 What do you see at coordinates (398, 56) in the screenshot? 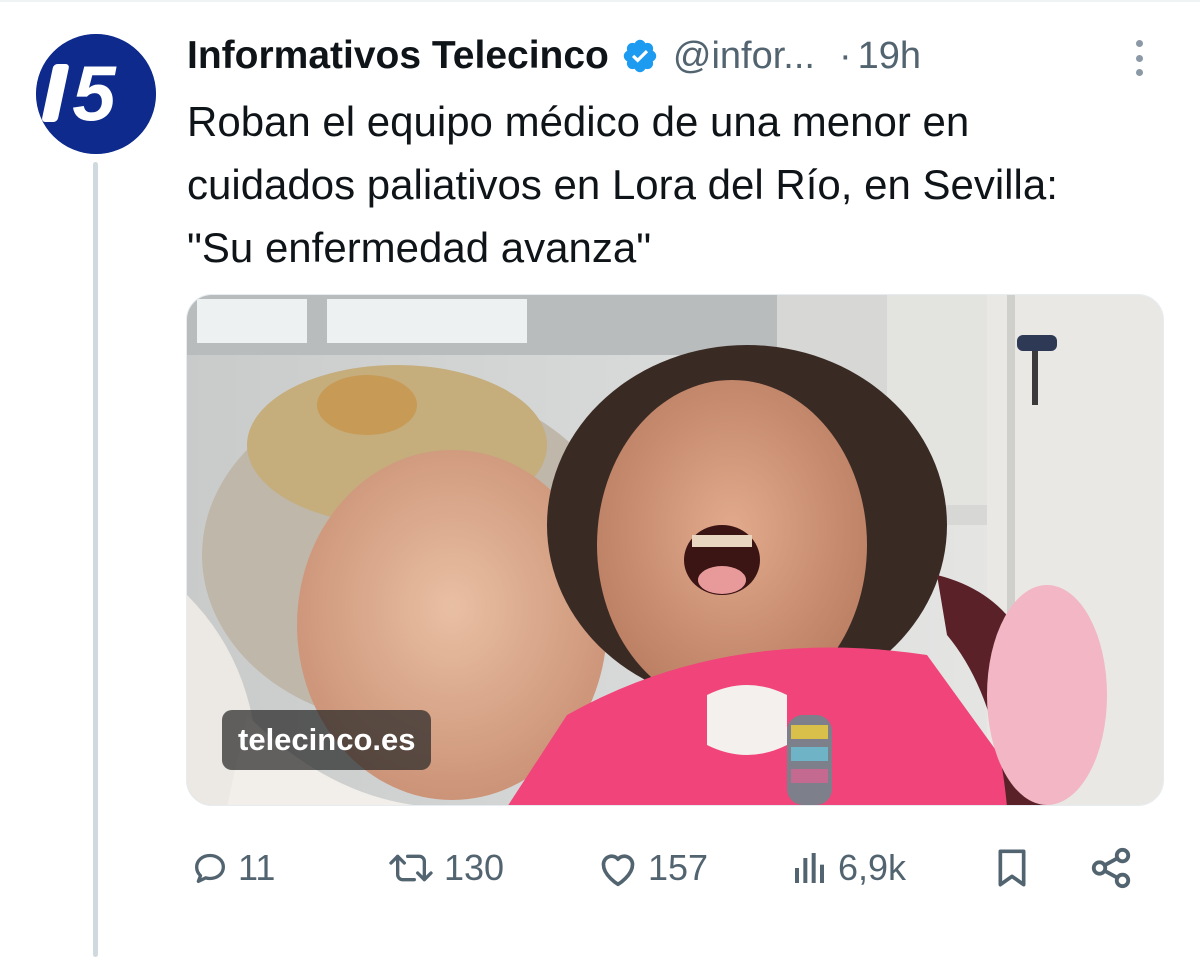
I see `author-name: Informativos Telecinco` at bounding box center [398, 56].